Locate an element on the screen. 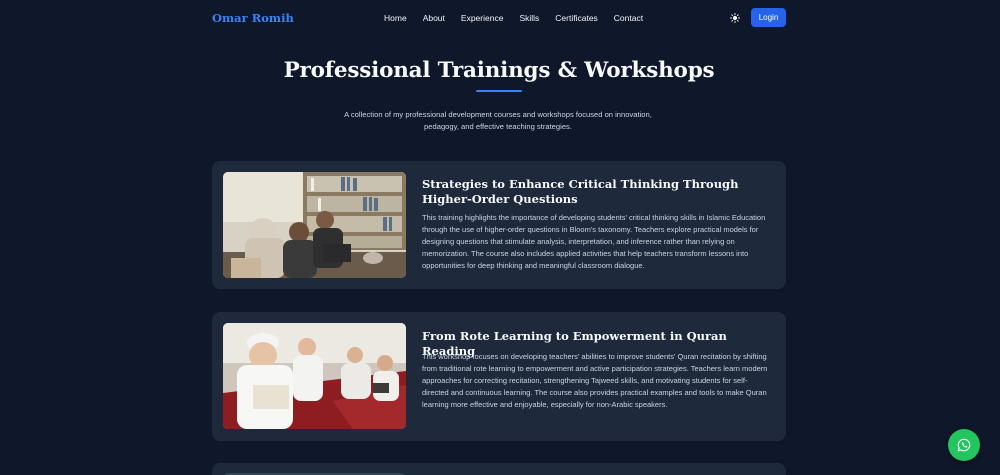 The image size is (1000, 475). nav-item-experience: Experience is located at coordinates (482, 18).